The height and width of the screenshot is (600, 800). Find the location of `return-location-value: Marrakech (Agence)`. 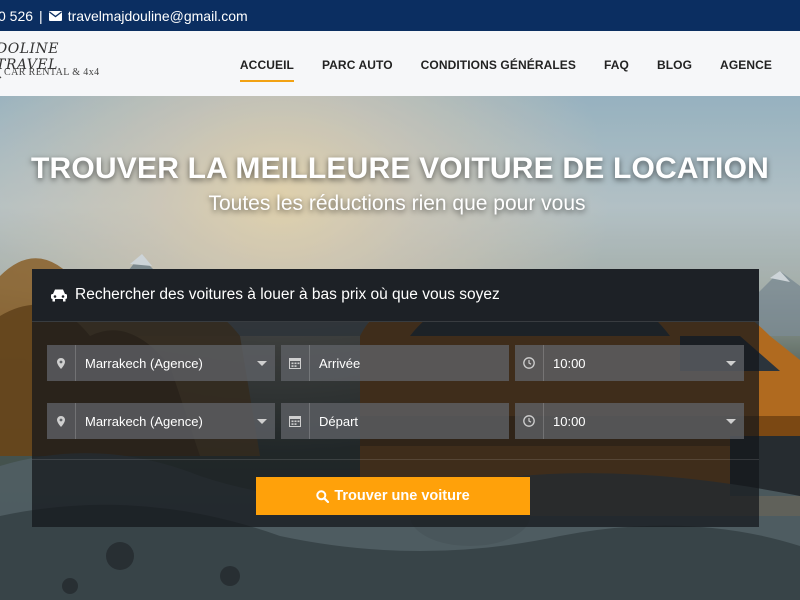

return-location-value: Marrakech (Agence) is located at coordinates (144, 421).